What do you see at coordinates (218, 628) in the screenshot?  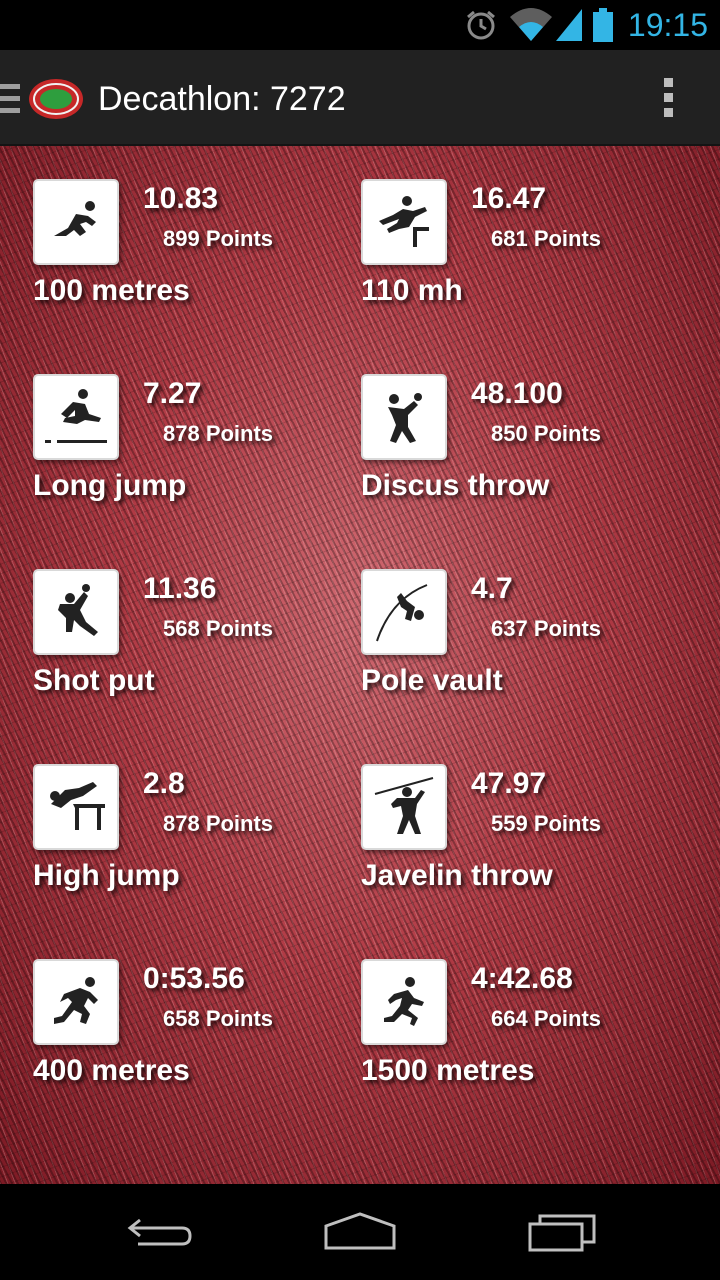 I see `event-points: 568 Points` at bounding box center [218, 628].